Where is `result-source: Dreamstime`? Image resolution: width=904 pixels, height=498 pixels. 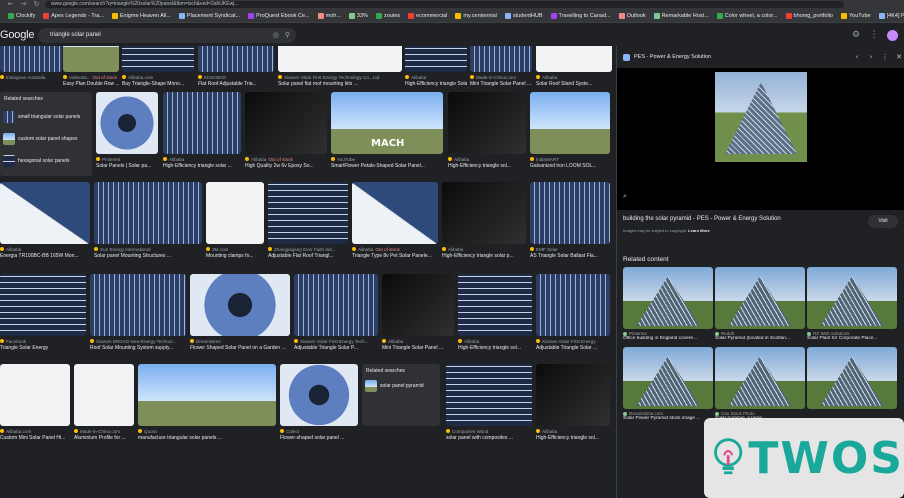 result-source: Dreamstime is located at coordinates (240, 341).